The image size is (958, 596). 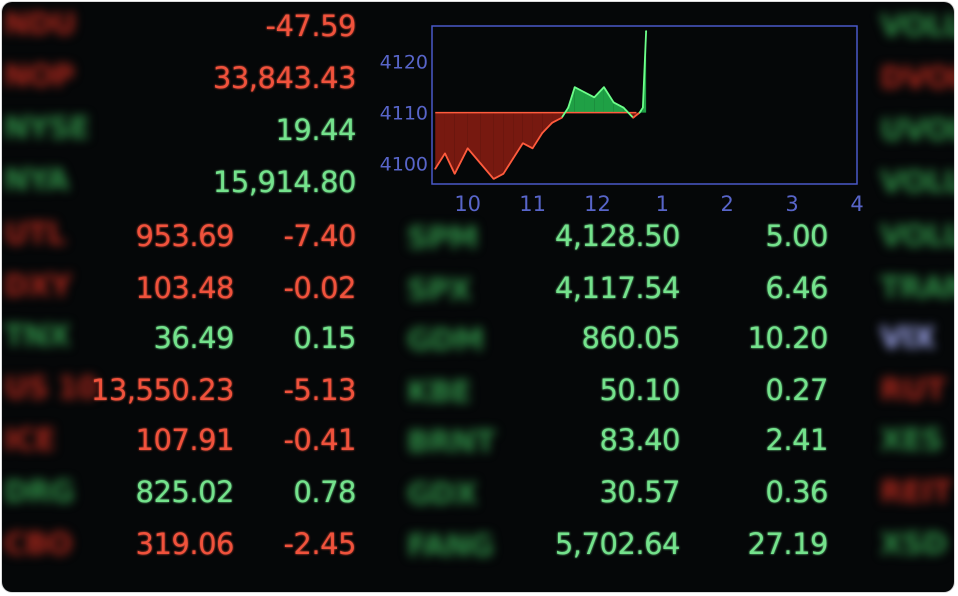 What do you see at coordinates (185, 544) in the screenshot?
I see `left-price-cell: 319.06` at bounding box center [185, 544].